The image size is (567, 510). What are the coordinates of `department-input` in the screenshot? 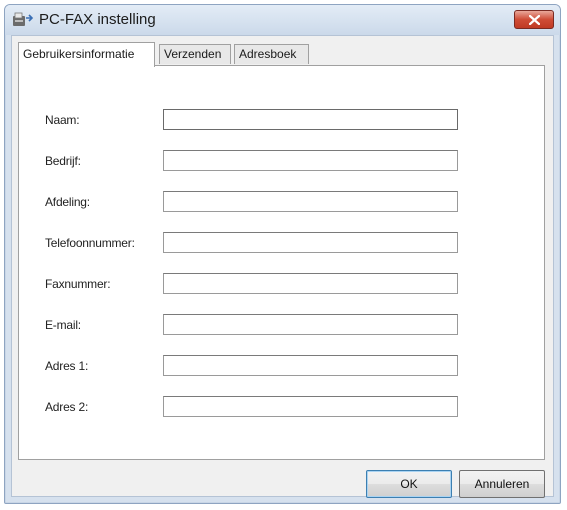 It's located at (310, 201).